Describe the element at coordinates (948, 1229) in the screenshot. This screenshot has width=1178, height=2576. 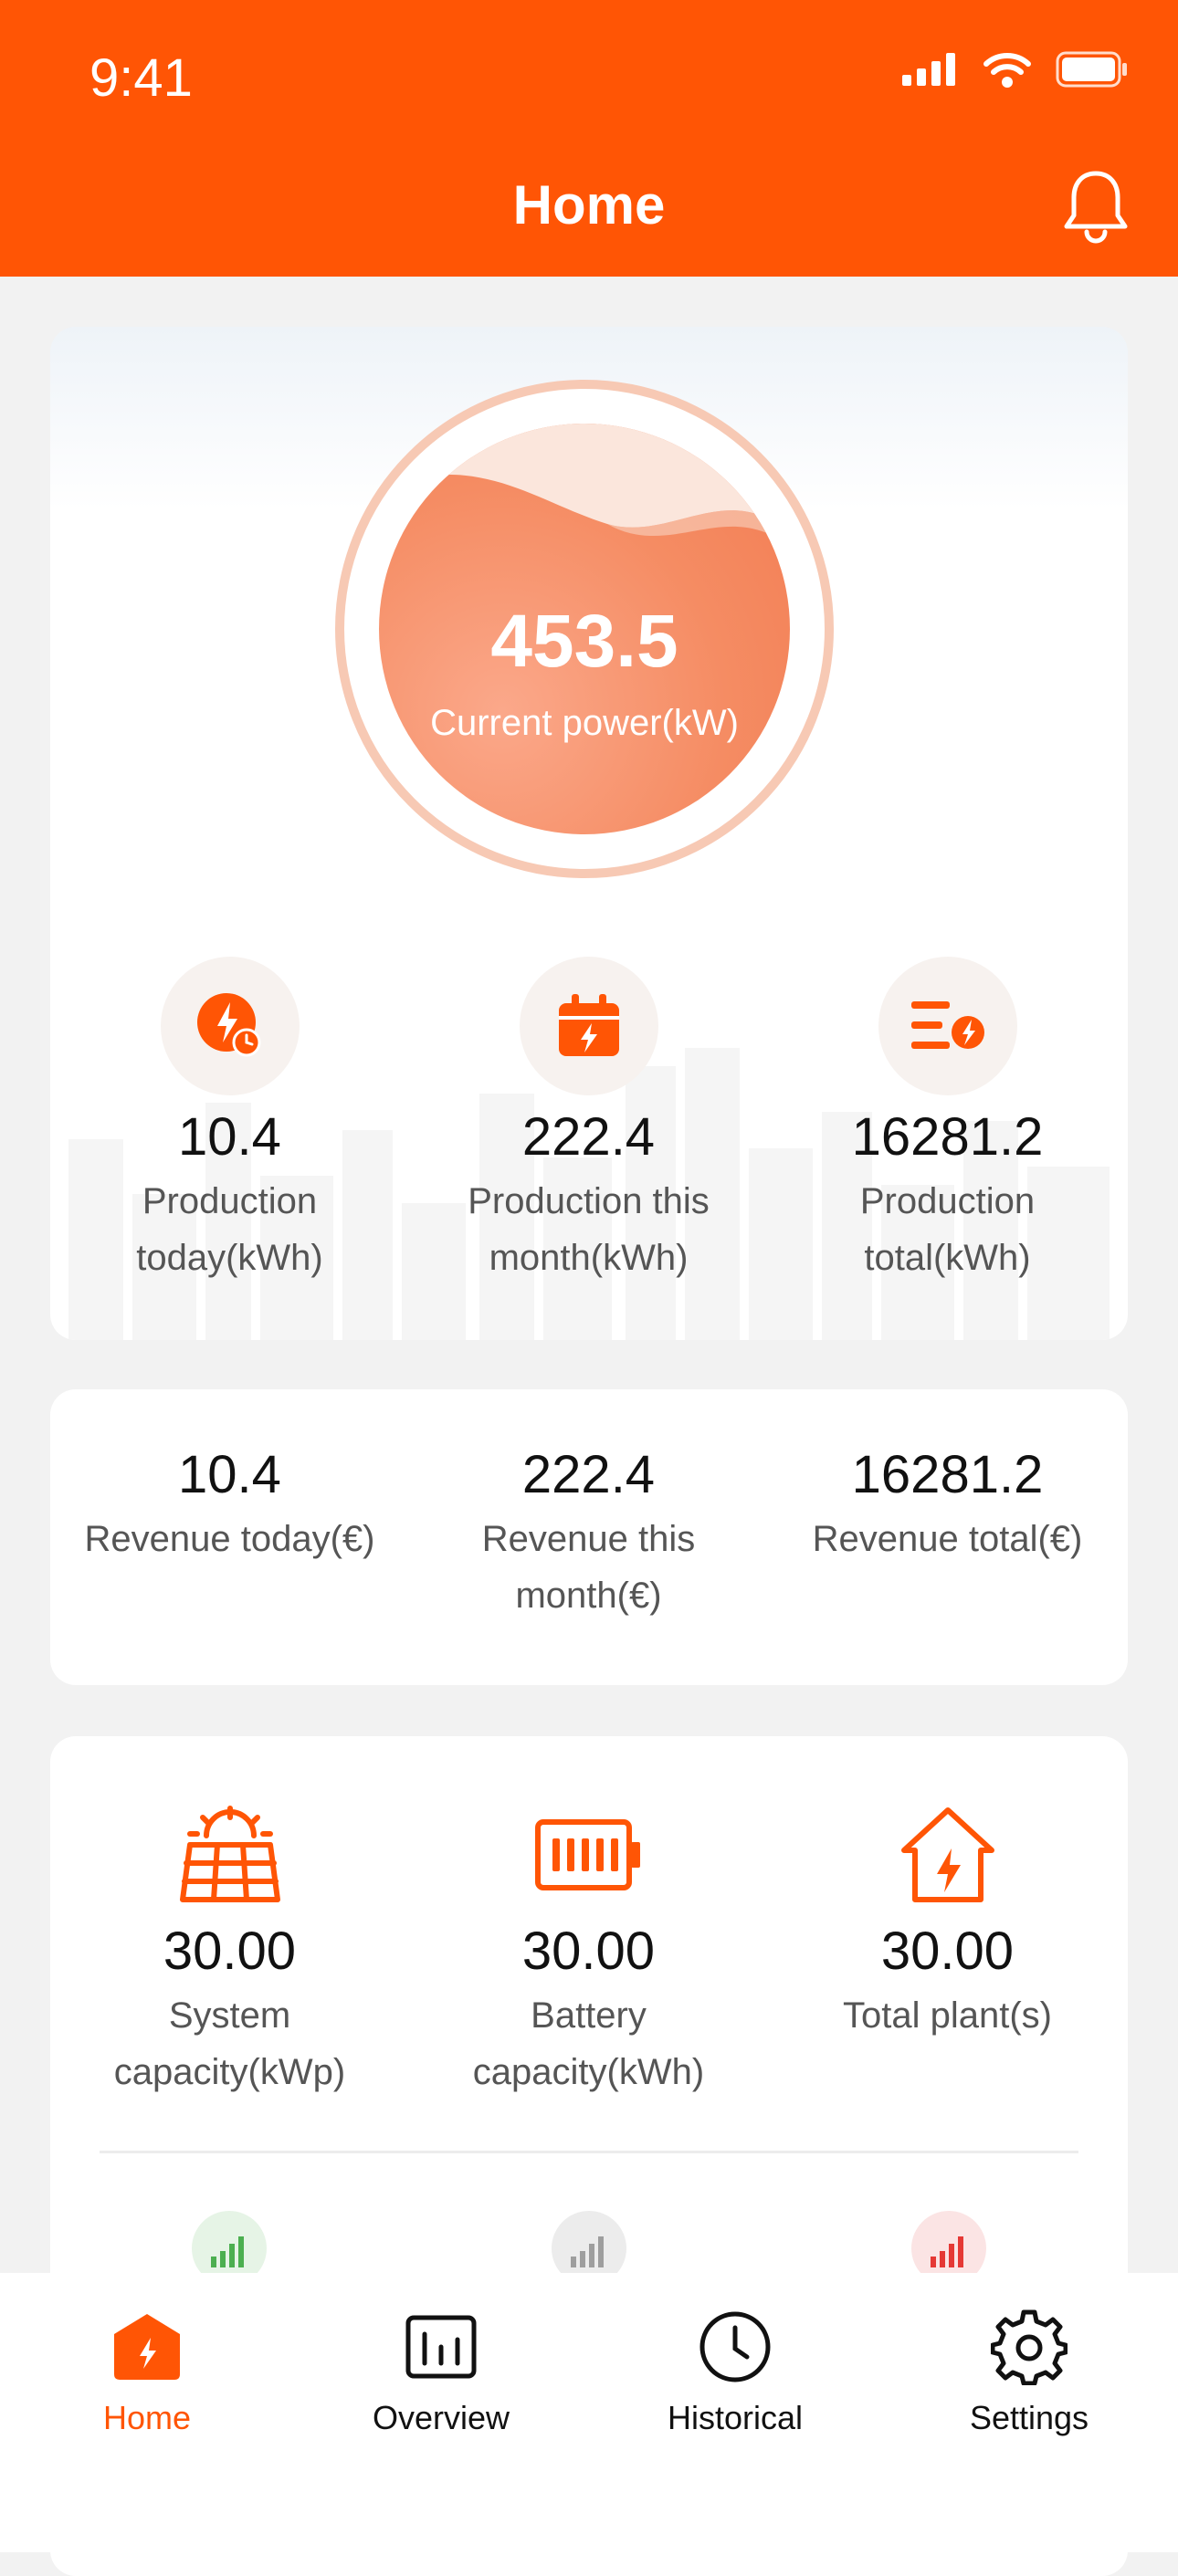
I see `production-total-label: Production total(kWh)` at that location.